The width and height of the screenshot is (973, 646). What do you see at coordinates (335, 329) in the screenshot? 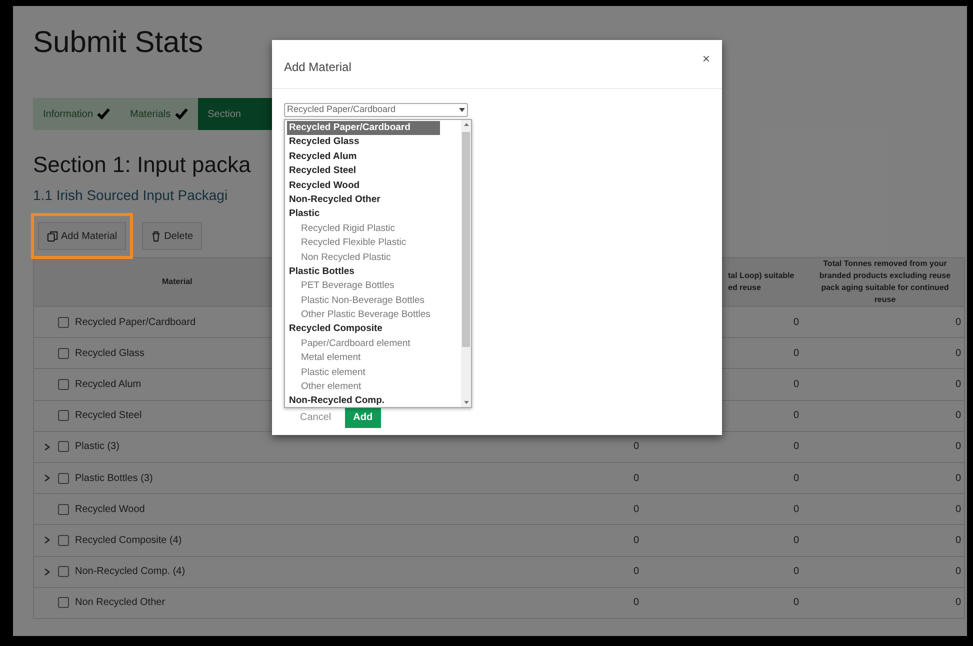
I see `dropdown-option: Recycled Composite` at bounding box center [335, 329].